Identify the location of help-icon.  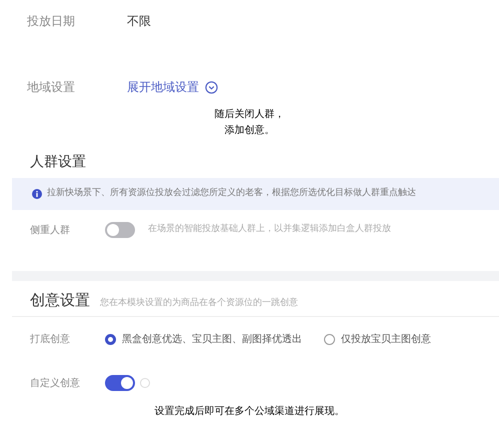
(145, 383).